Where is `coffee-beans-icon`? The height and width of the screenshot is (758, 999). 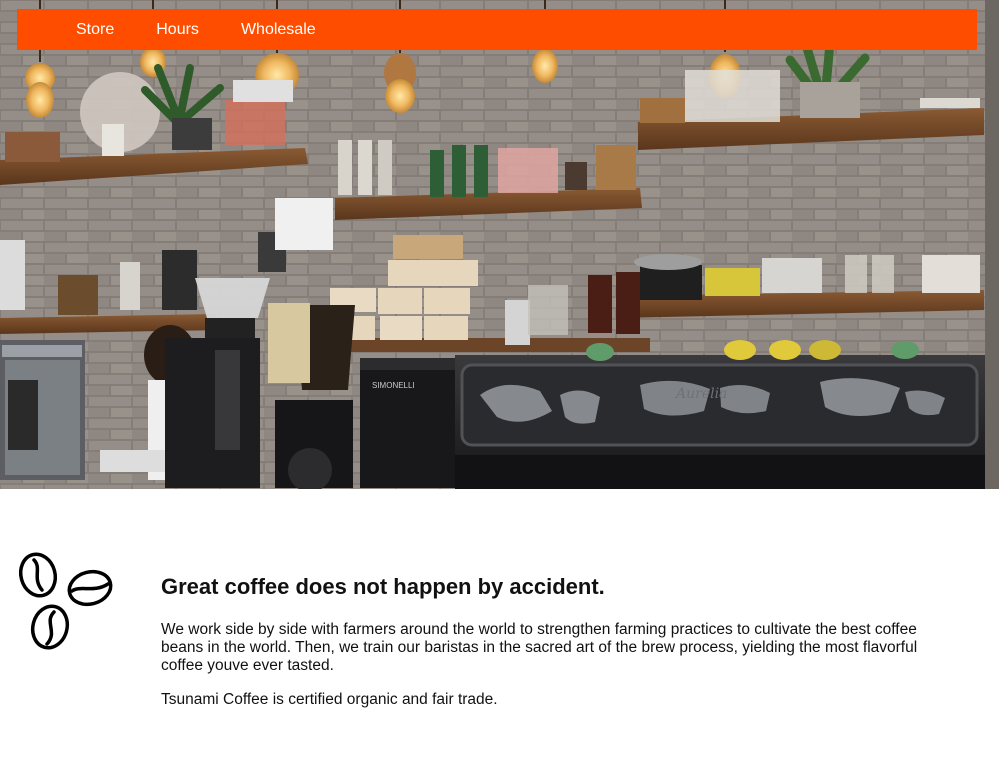
coffee-beans-icon is located at coordinates (65, 601).